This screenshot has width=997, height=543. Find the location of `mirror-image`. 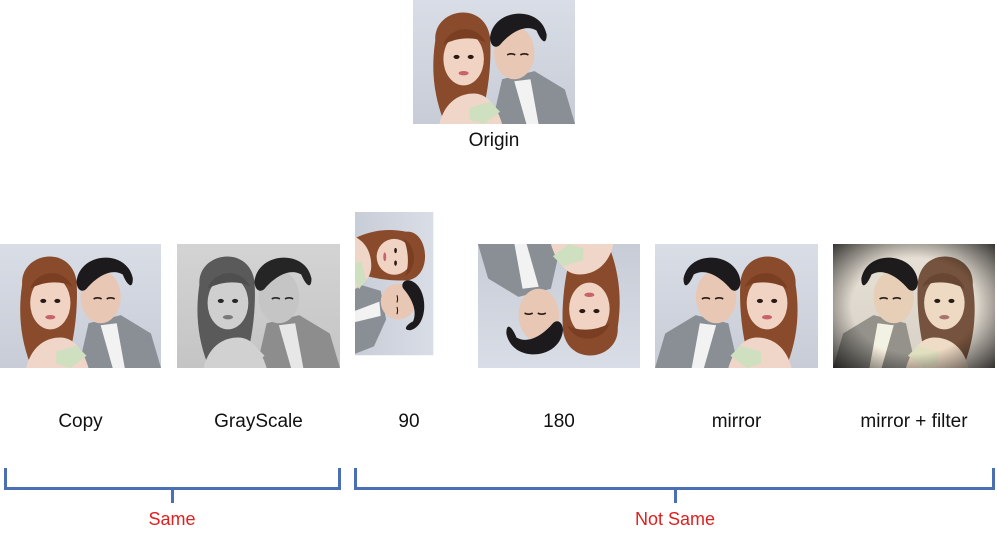

mirror-image is located at coordinates (736, 306).